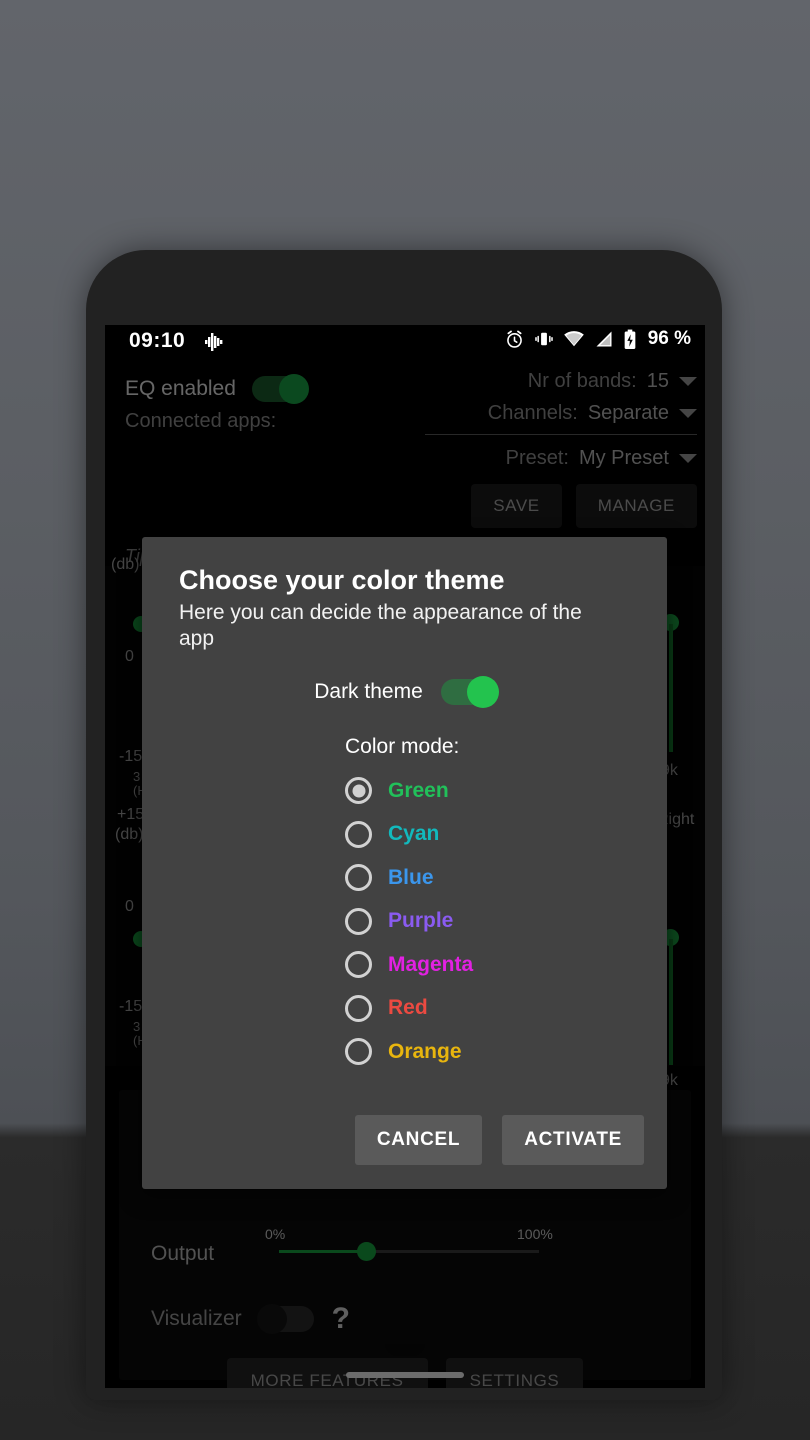  What do you see at coordinates (405, 341) in the screenshot?
I see `status-bar: 09:10 96 %` at bounding box center [405, 341].